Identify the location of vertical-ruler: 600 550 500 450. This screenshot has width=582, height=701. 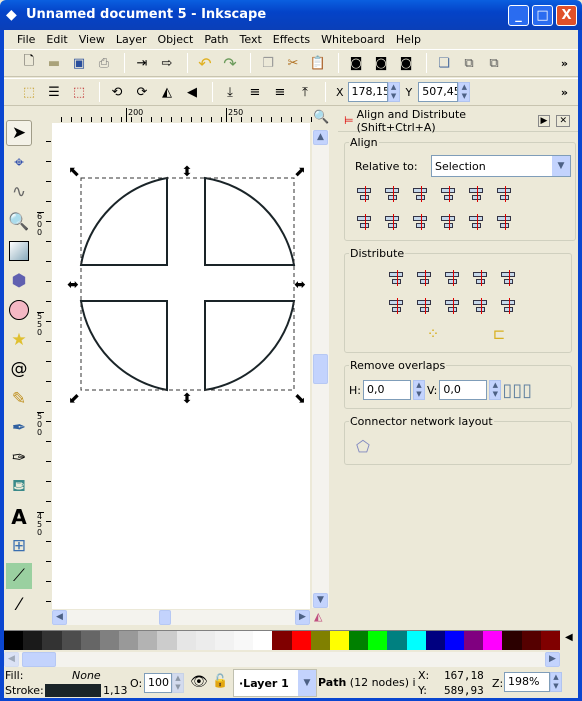
(43, 365).